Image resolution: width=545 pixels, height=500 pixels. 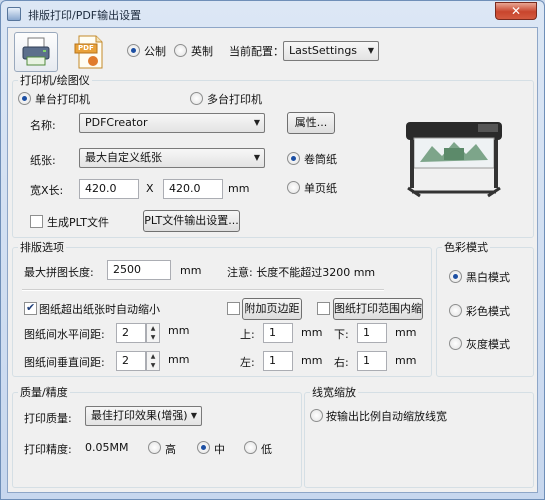 I want to click on max-length-input: 2500, so click(x=139, y=270).